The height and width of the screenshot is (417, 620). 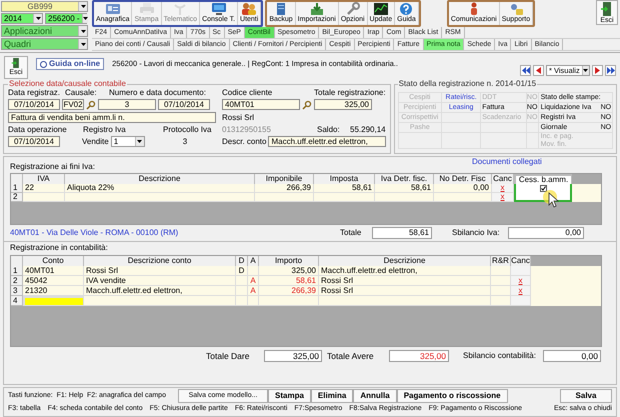 I want to click on previous-icon, so click(x=538, y=70).